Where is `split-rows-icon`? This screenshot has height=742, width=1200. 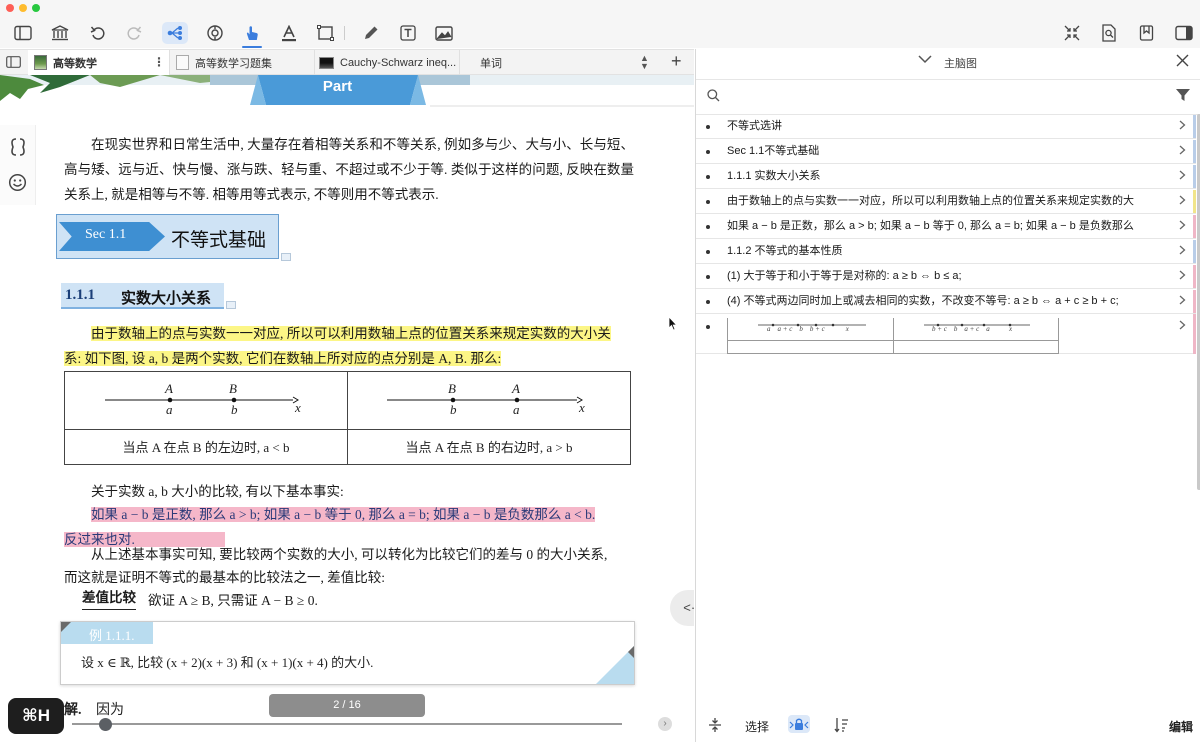 split-rows-icon is located at coordinates (715, 725).